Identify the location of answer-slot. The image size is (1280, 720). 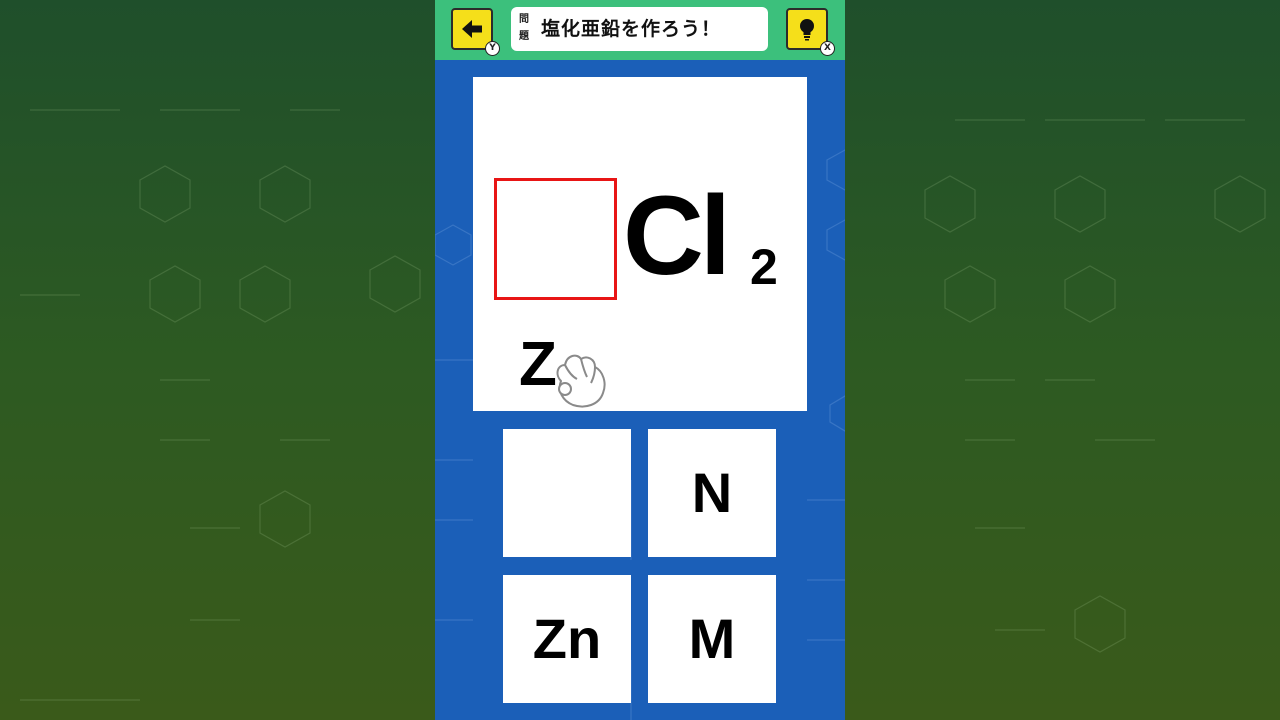
(555, 239).